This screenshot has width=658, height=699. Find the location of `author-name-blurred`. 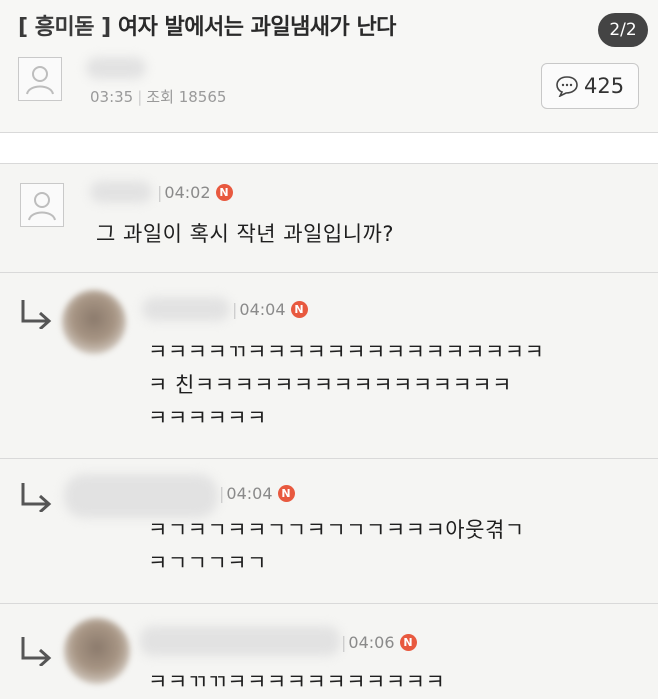

author-name-blurred is located at coordinates (116, 68).